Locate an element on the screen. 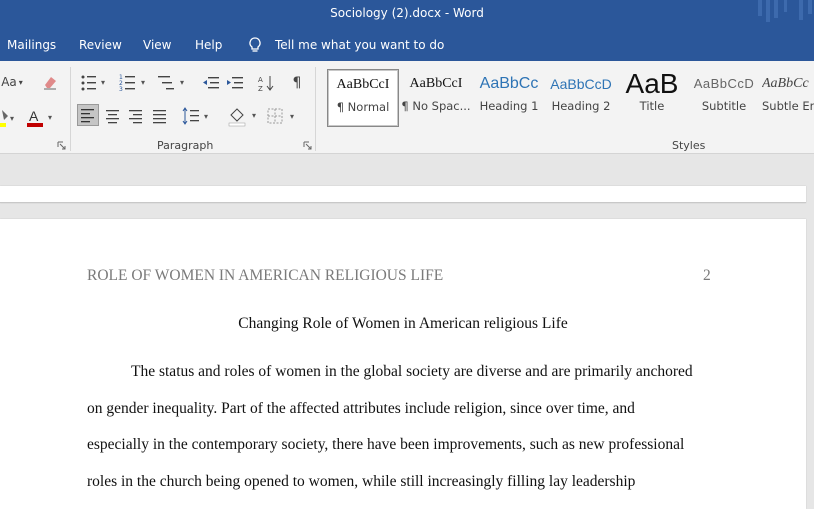 The height and width of the screenshot is (509, 814). title-bar: Sociology (2).docx - Word is located at coordinates (407, 13).